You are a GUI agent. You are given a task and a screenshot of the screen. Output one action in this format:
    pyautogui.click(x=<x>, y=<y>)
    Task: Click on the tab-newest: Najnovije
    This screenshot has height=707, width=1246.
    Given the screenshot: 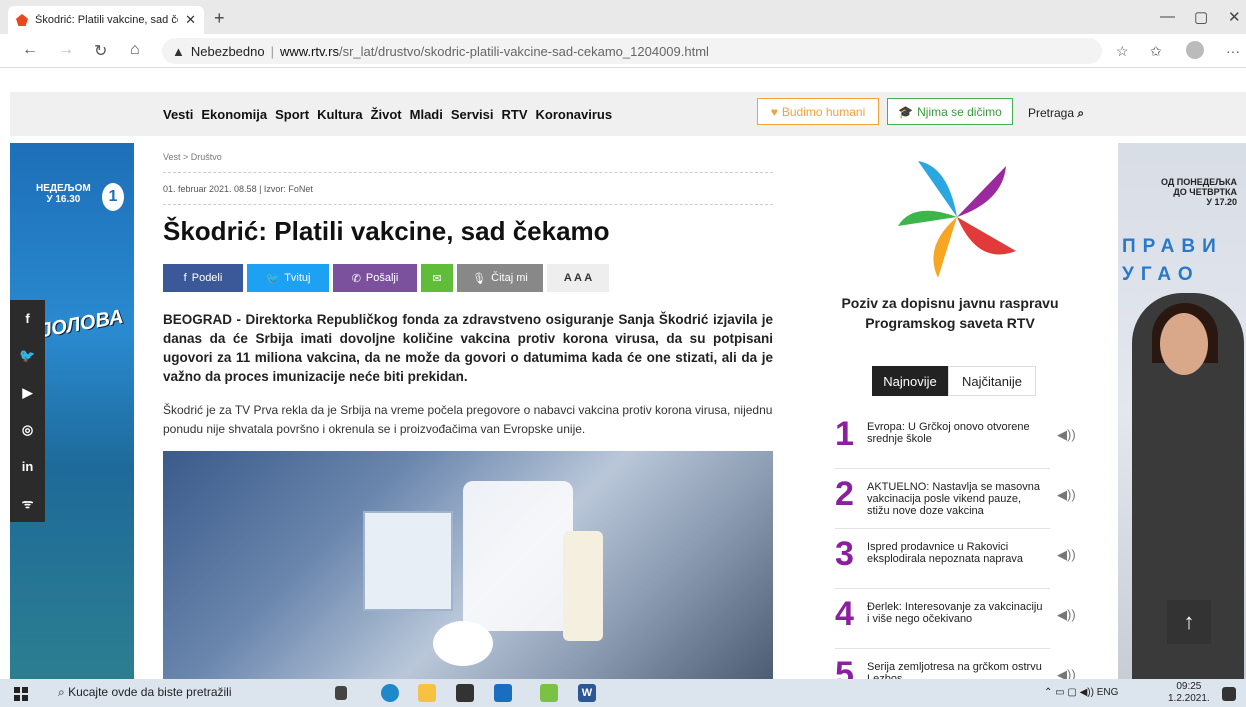 What is the action you would take?
    pyautogui.click(x=910, y=381)
    